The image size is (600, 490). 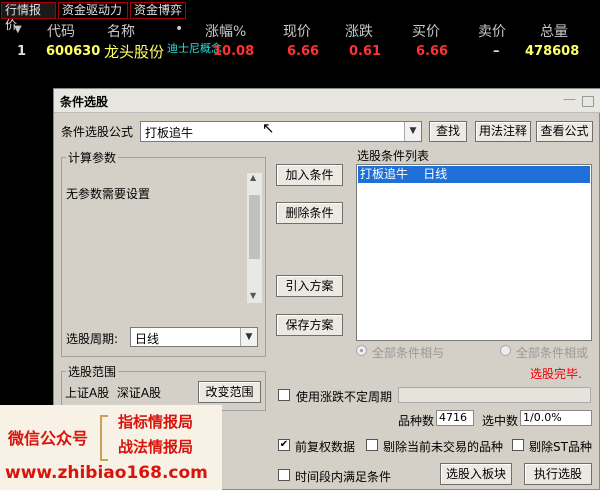 What do you see at coordinates (163, 253) in the screenshot?
I see `params-group: 计算参数 无参数需要设置 ▲ ▼ 选股周期: 日线 ▼` at bounding box center [163, 253].